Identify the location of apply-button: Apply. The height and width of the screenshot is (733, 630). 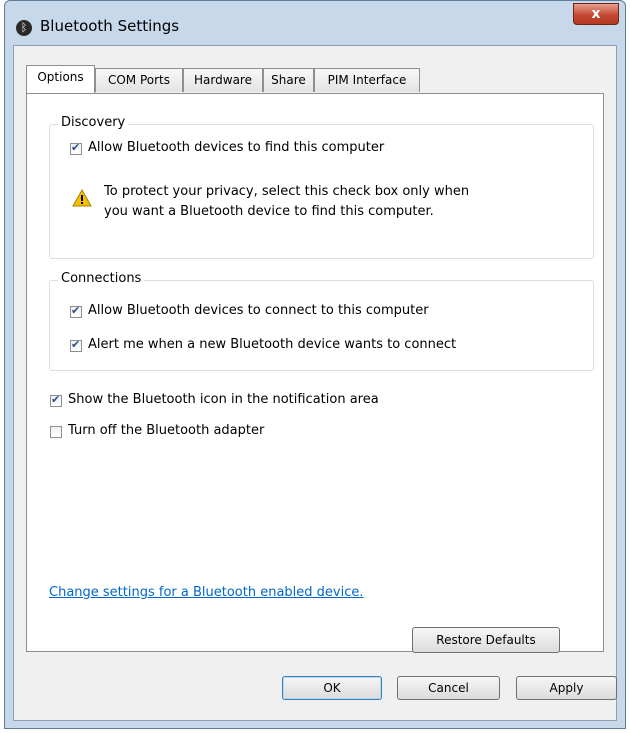
(566, 688).